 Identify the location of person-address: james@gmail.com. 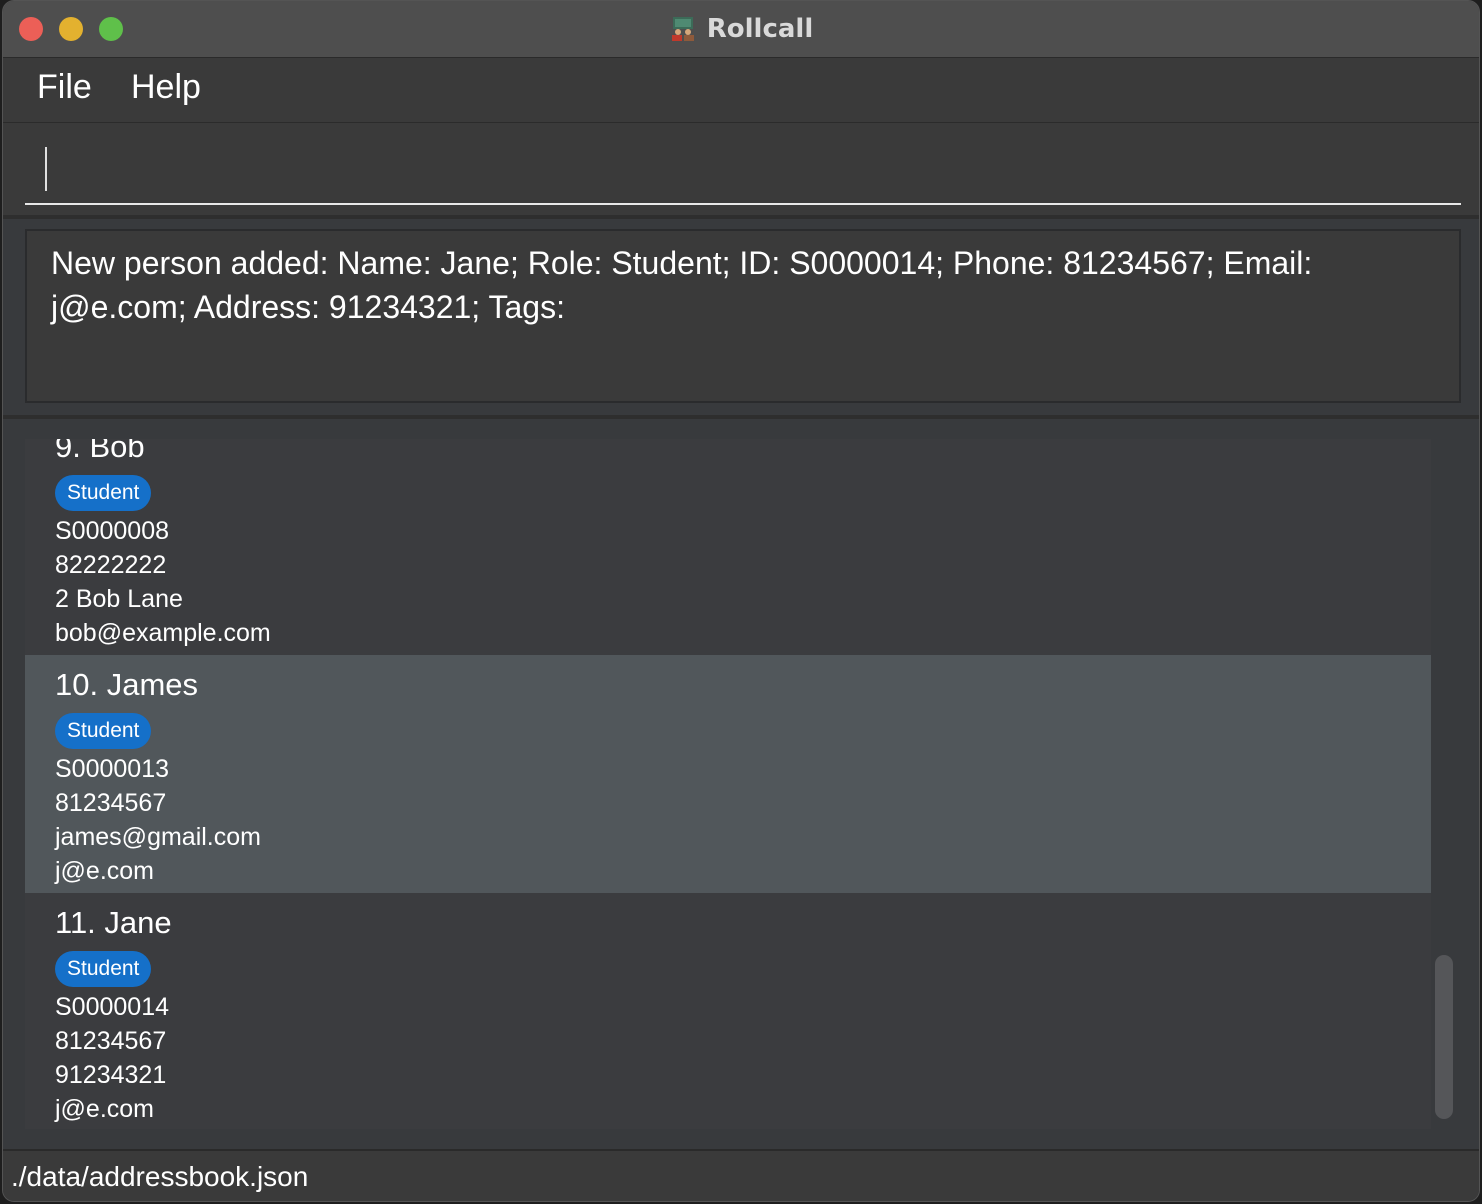
(158, 837).